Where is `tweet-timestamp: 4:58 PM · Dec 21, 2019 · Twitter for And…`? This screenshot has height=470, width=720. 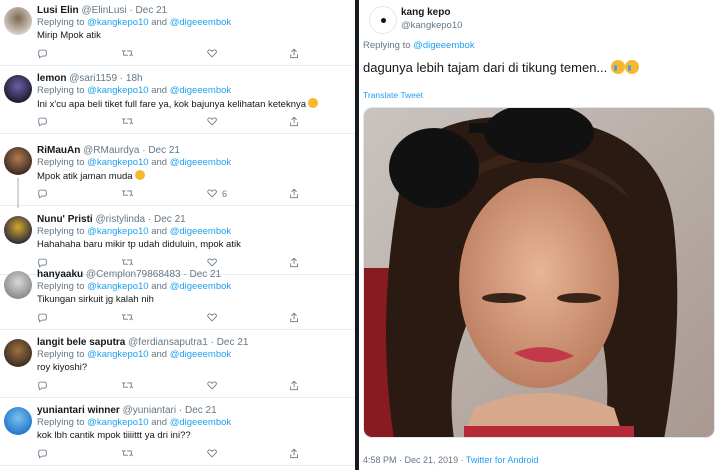 tweet-timestamp: 4:58 PM · Dec 21, 2019 · Twitter for And… is located at coordinates (450, 460).